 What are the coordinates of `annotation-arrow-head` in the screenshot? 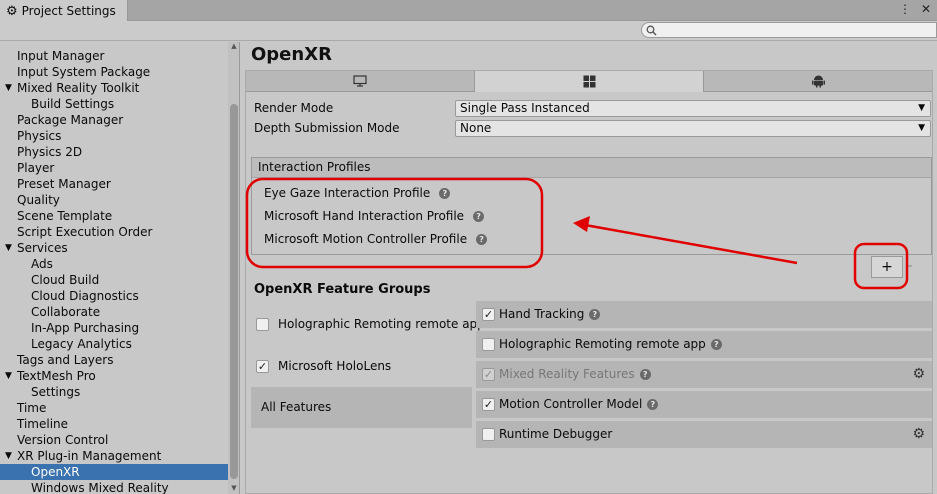 It's located at (581, 224).